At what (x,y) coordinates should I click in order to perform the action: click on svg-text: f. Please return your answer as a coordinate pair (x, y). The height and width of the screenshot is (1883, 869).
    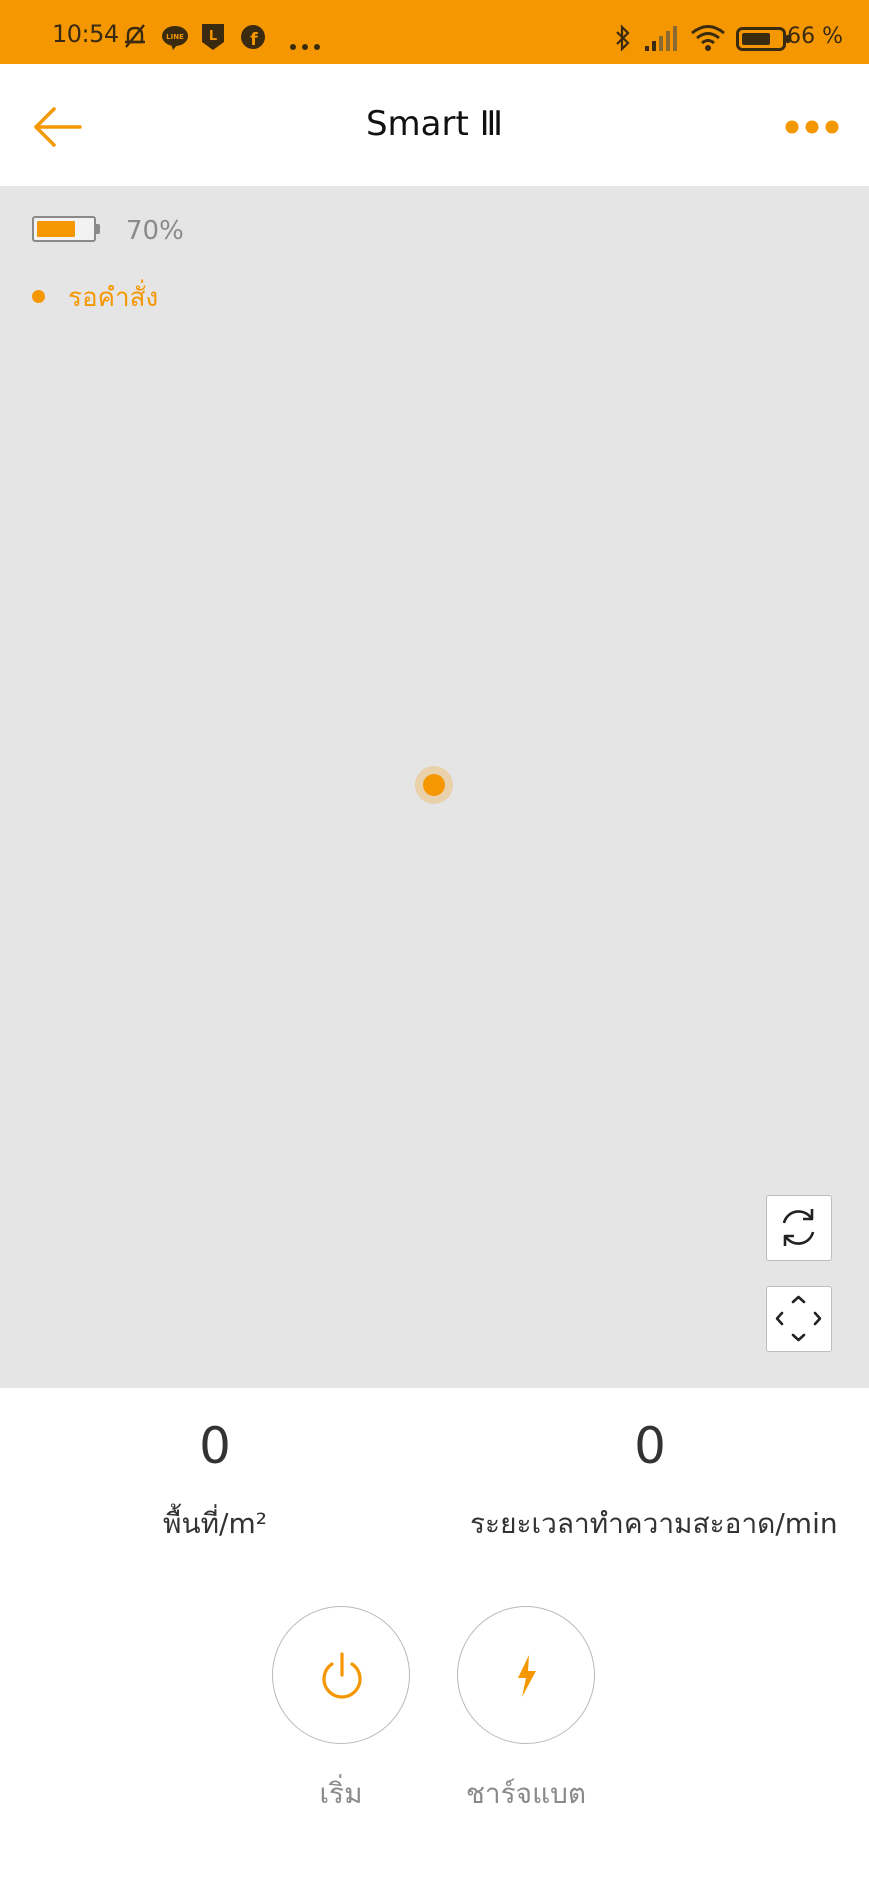
    Looking at the image, I should click on (254, 40).